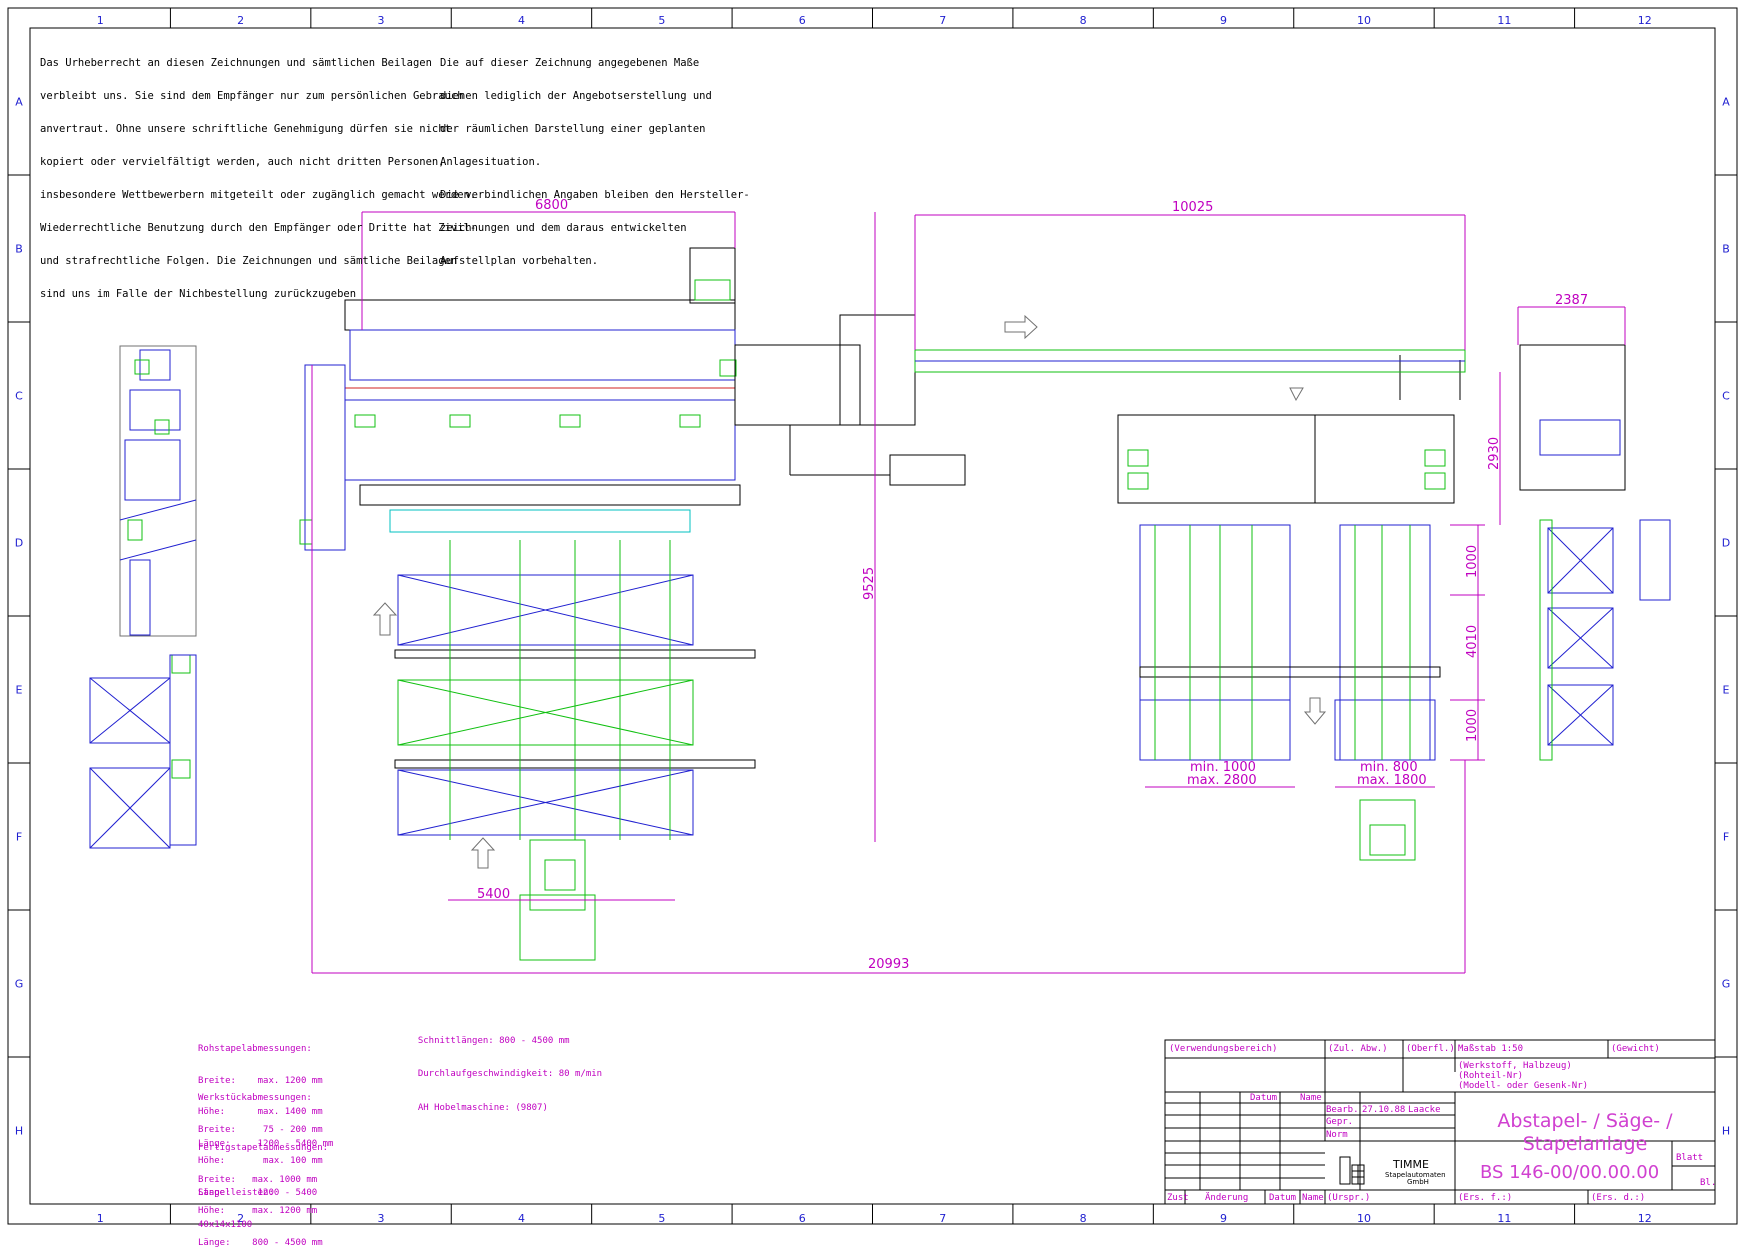 This screenshot has width=1745, height=1259. What do you see at coordinates (1286, 637) in the screenshot?
I see `stacking-area-right` at bounding box center [1286, 637].